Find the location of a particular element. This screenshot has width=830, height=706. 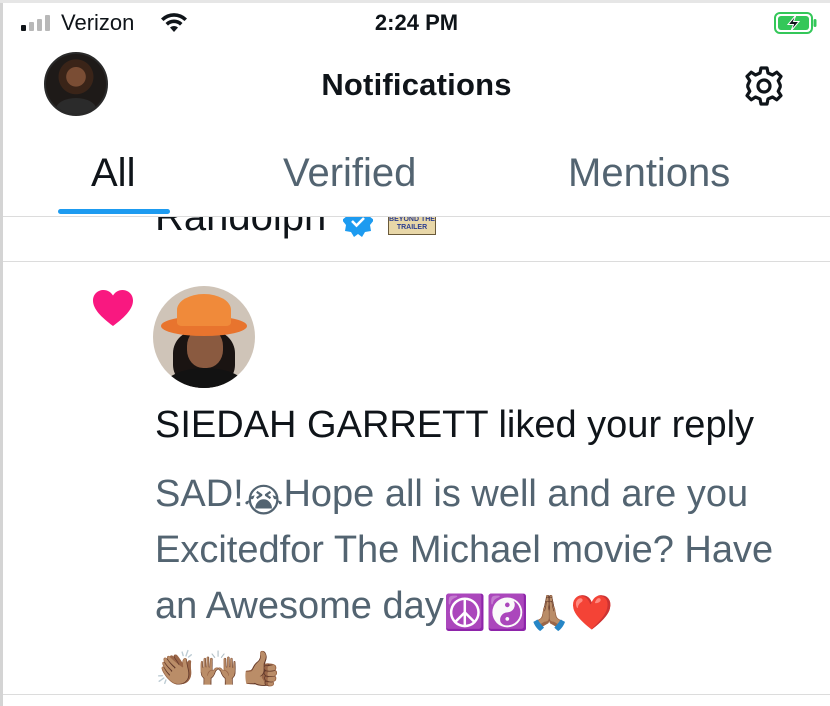

status-time: 2:24 PM is located at coordinates (416, 22).